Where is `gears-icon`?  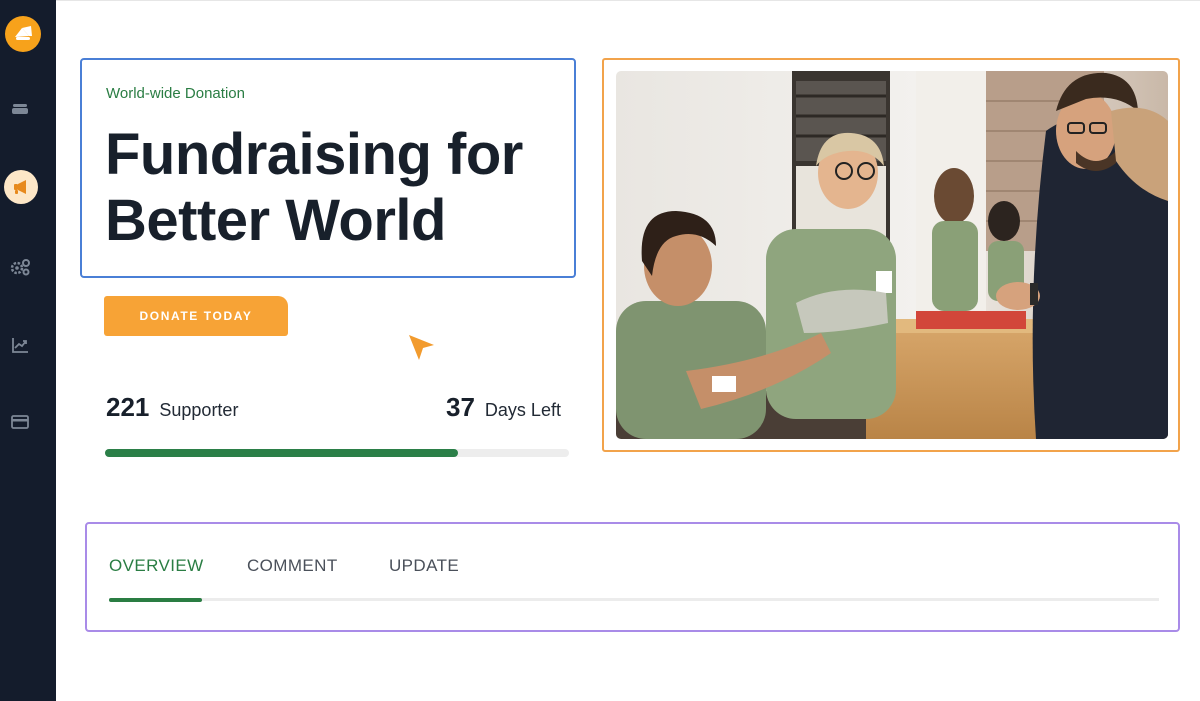
gears-icon is located at coordinates (20, 267).